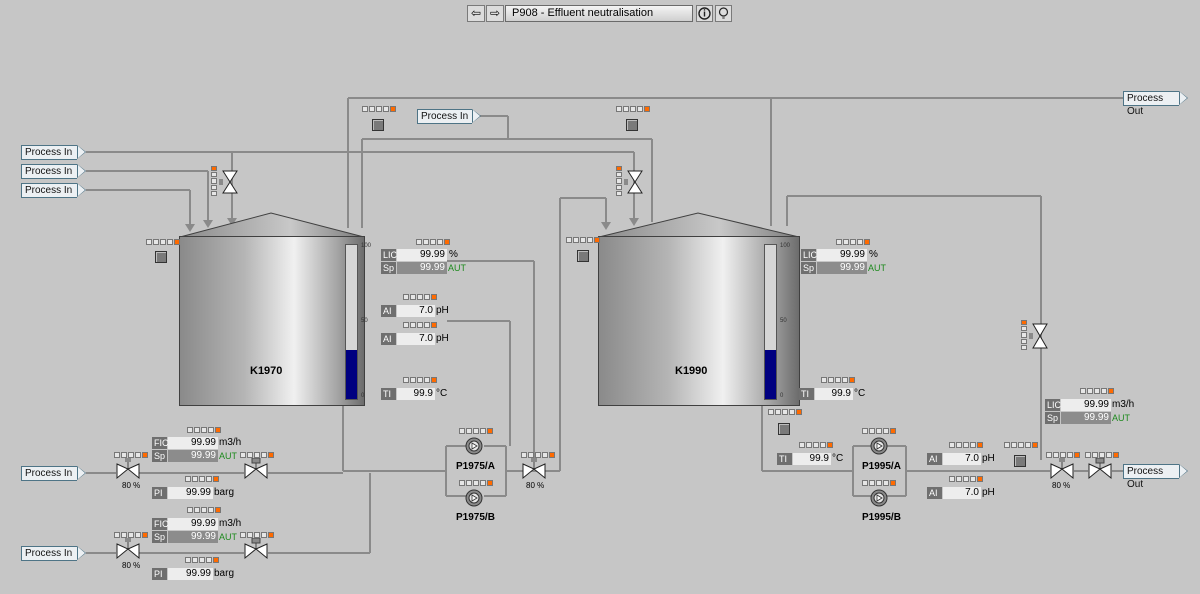  What do you see at coordinates (53, 152) in the screenshot?
I see `process-in-1: Process In` at bounding box center [53, 152].